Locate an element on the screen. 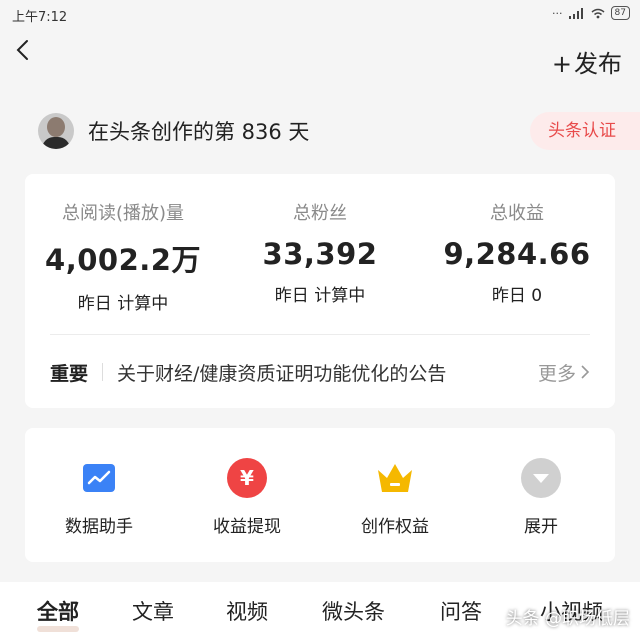 This screenshot has height=640, width=640. tab-micro-headlines: 微头条 is located at coordinates (353, 604).